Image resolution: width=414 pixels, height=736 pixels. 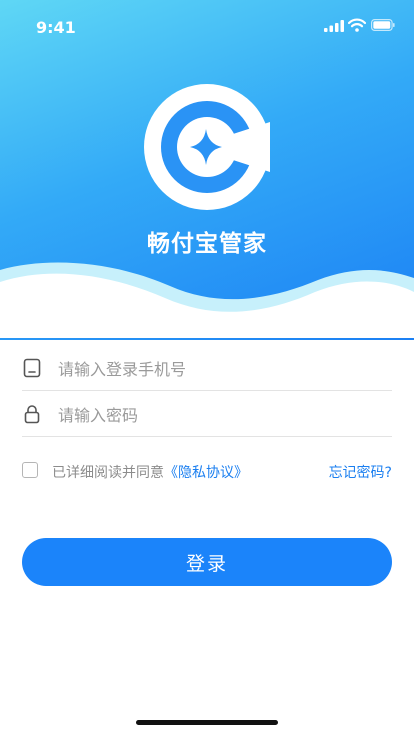 I want to click on agreement-row: 已详细阅读并同意《隐私协议》 忘记密码?, so click(x=207, y=471).